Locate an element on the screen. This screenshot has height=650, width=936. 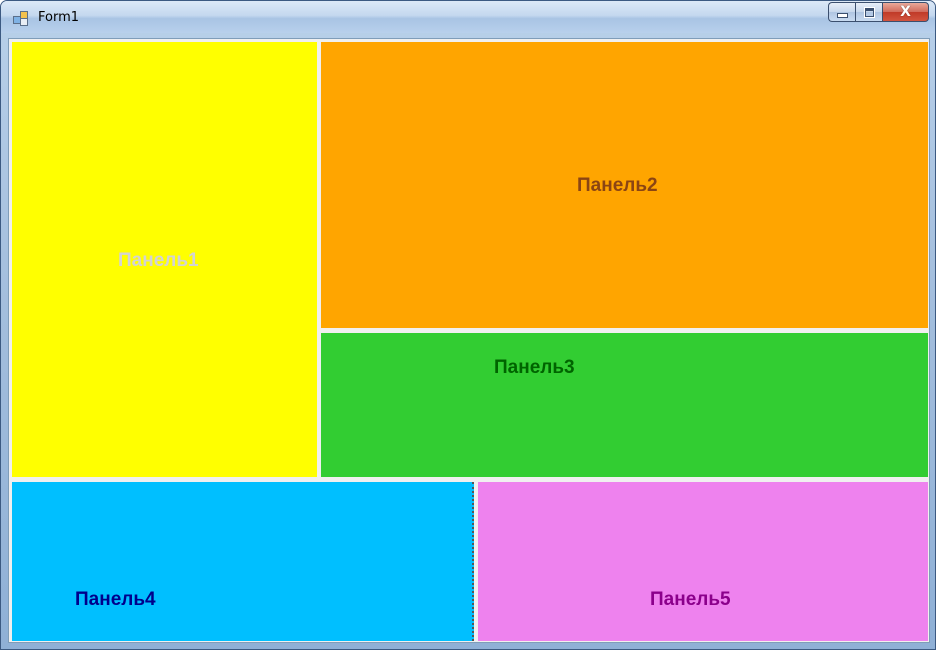
title-bar: Form1 X is located at coordinates (468, 17).